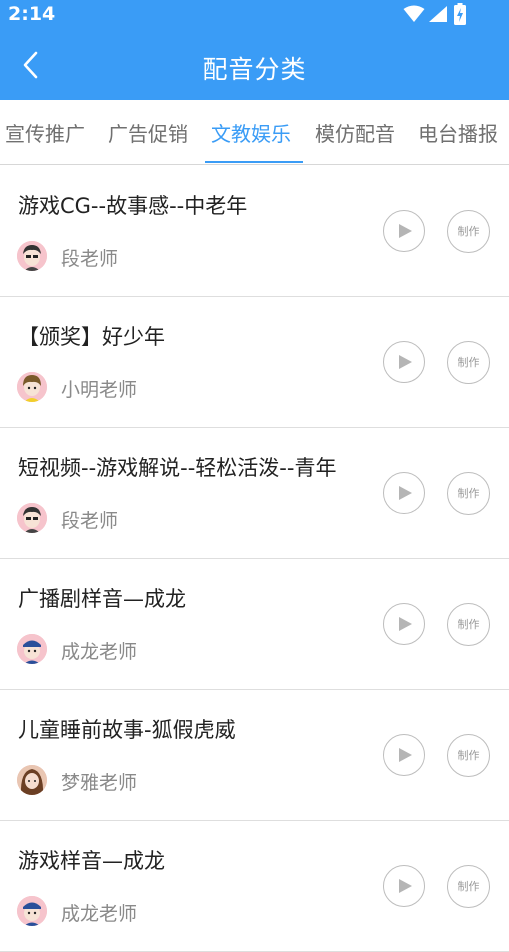 The image size is (509, 952). I want to click on list-item: 儿童睡前故事-狐假虎威 梦雅老师 制作, so click(254, 755).